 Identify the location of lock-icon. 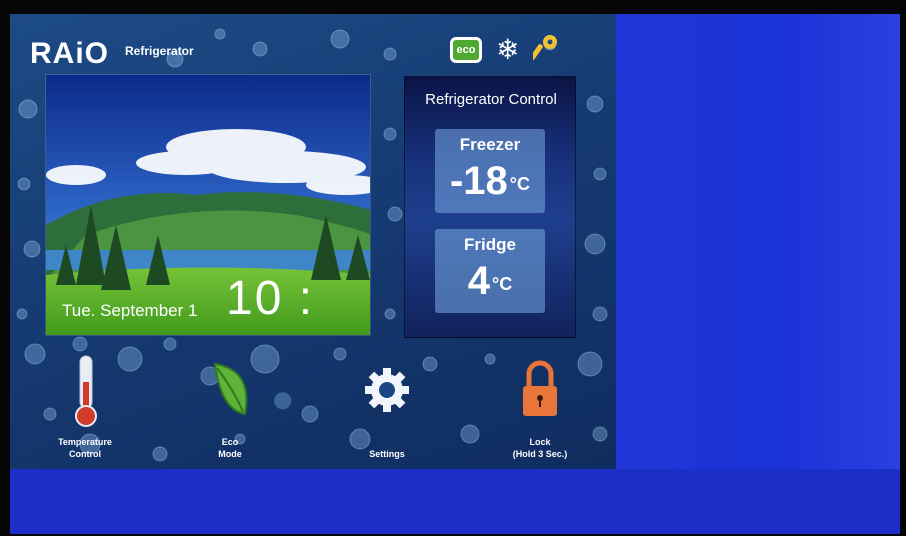
(540, 388).